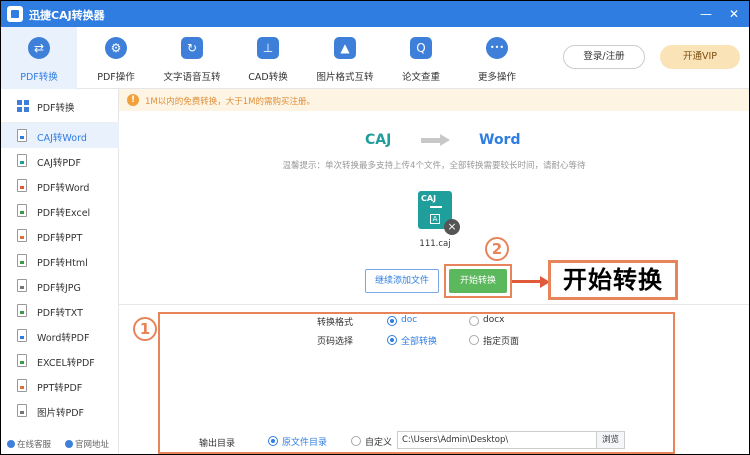 The width and height of the screenshot is (750, 455). I want to click on sidebar-item-caj-word: CAJ转Word, so click(60, 135).